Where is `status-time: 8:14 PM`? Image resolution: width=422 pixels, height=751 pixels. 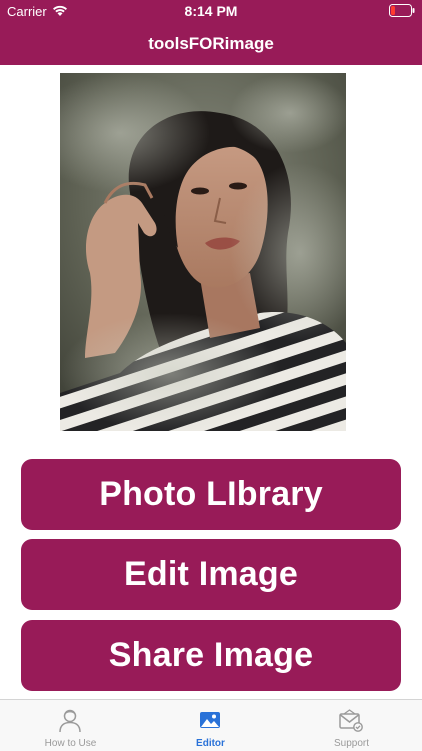
status-time: 8:14 PM is located at coordinates (211, 11).